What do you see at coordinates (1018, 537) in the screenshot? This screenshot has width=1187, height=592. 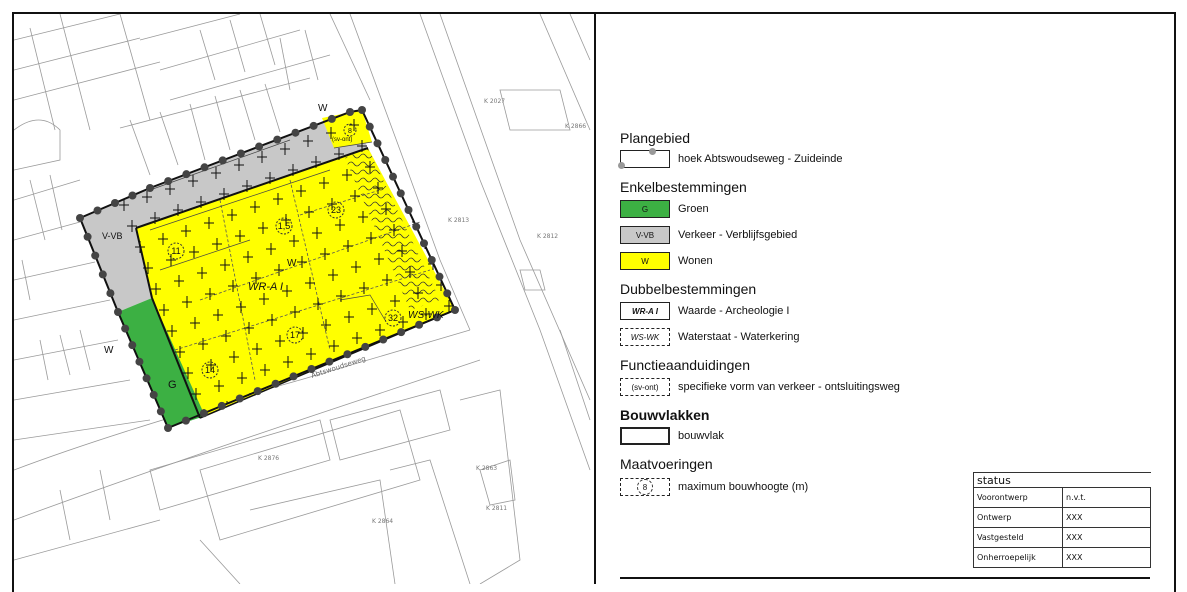 I see `status-label: Vastgesteld` at bounding box center [1018, 537].